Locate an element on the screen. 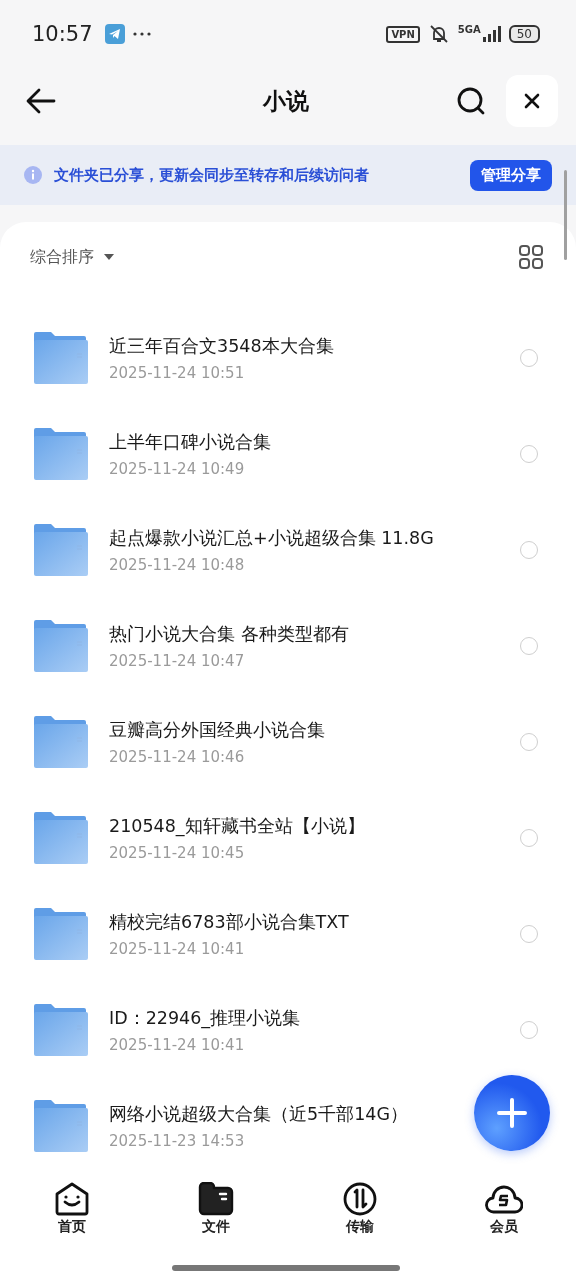 The image size is (576, 1280). sort-dropdown: 综合排序 is located at coordinates (72, 257).